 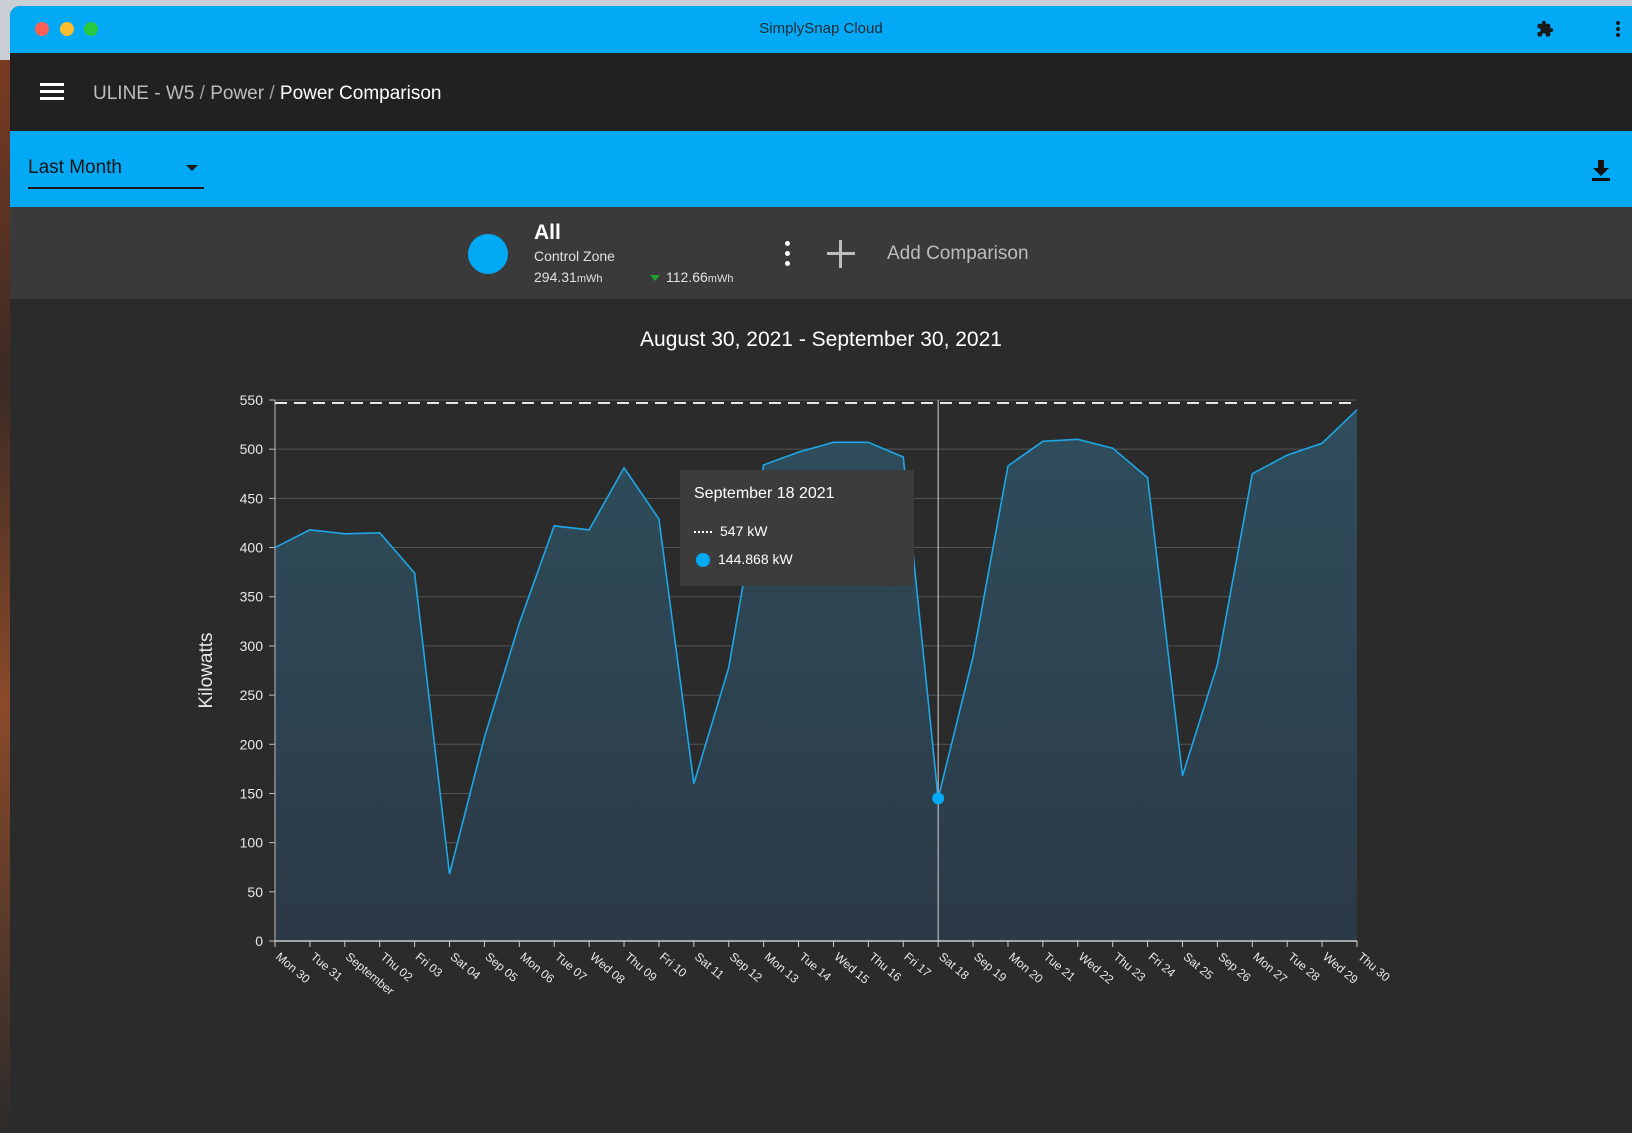 I want to click on x-tick-label: Tue 14, so click(x=816, y=967).